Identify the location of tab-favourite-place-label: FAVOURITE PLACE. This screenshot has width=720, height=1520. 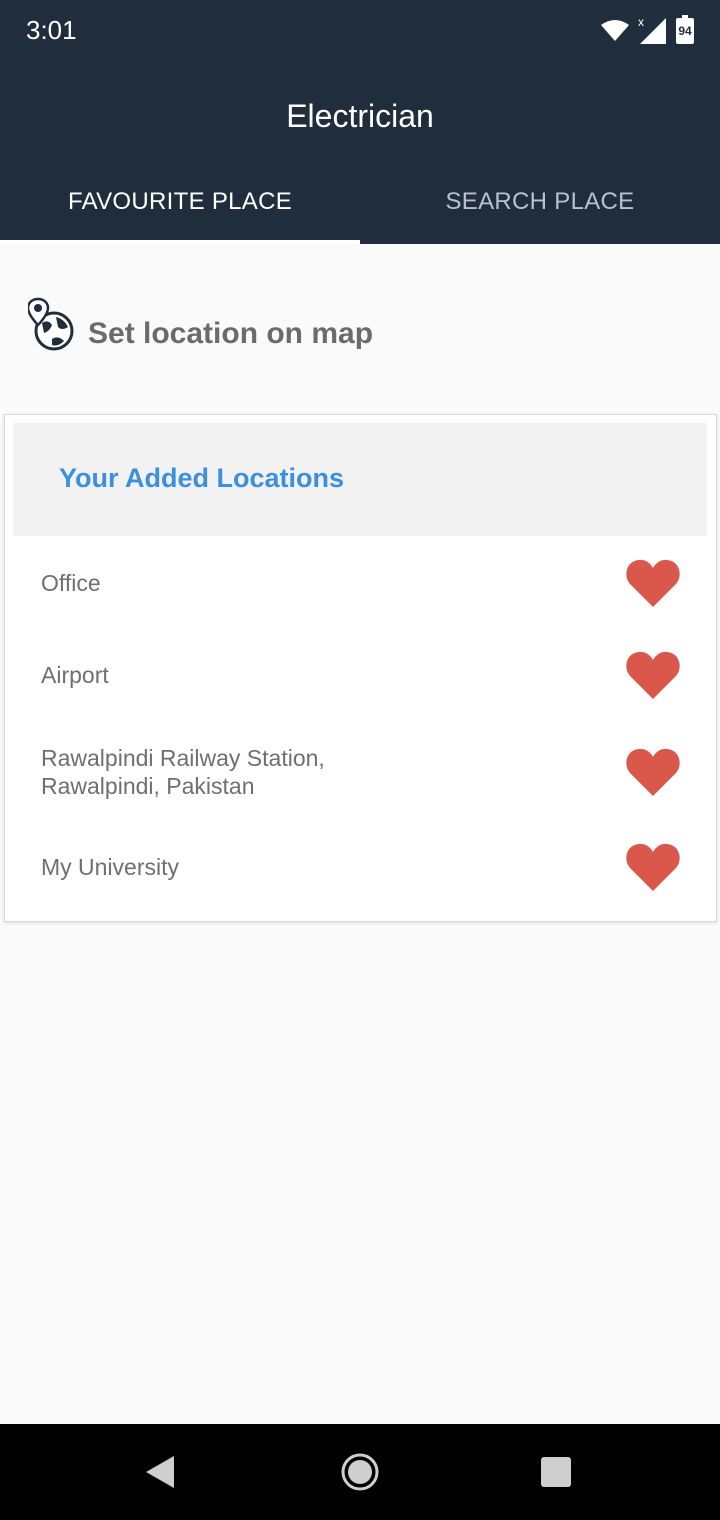
(180, 201).